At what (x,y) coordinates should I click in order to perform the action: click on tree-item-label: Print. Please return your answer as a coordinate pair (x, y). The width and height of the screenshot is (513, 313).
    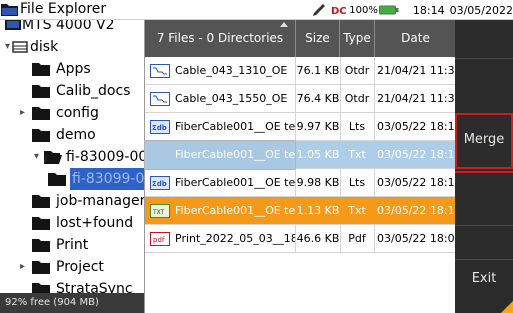
    Looking at the image, I should click on (72, 245).